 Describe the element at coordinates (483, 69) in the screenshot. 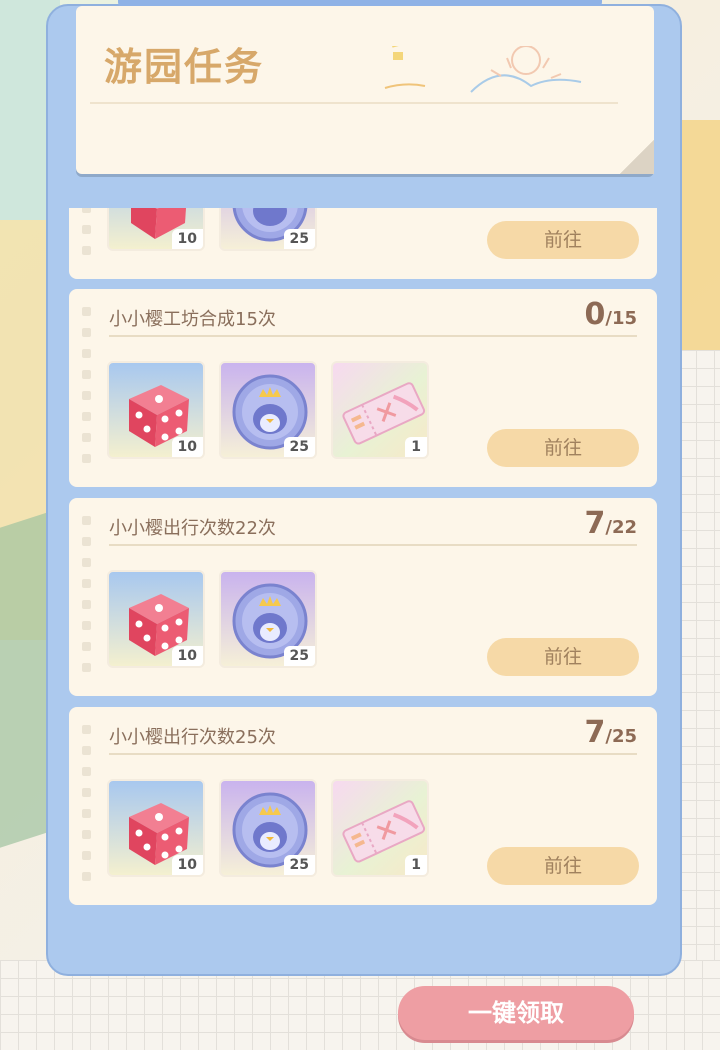

I see `sun-doodle-icon` at that location.